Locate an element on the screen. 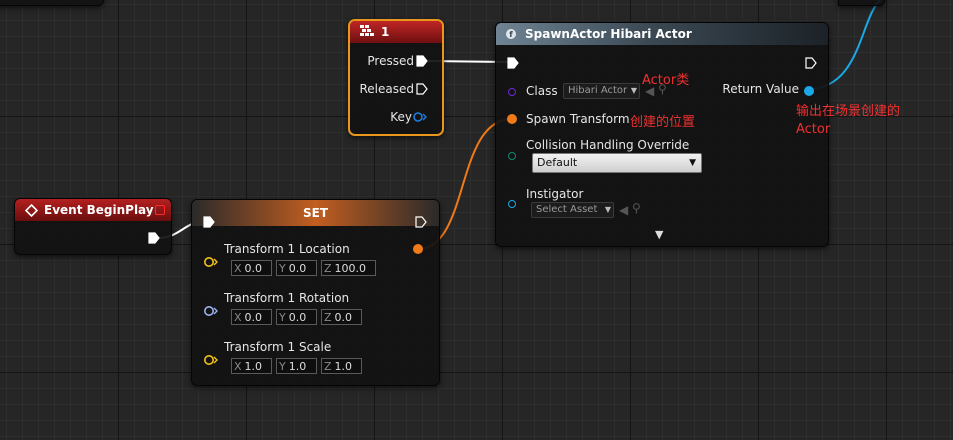 The height and width of the screenshot is (440, 953). spawn-node-header: f SpawnActor Hibari Actor is located at coordinates (662, 34).